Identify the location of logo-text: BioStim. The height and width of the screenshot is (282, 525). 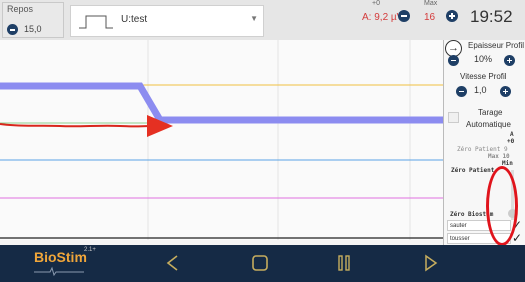
(60, 257).